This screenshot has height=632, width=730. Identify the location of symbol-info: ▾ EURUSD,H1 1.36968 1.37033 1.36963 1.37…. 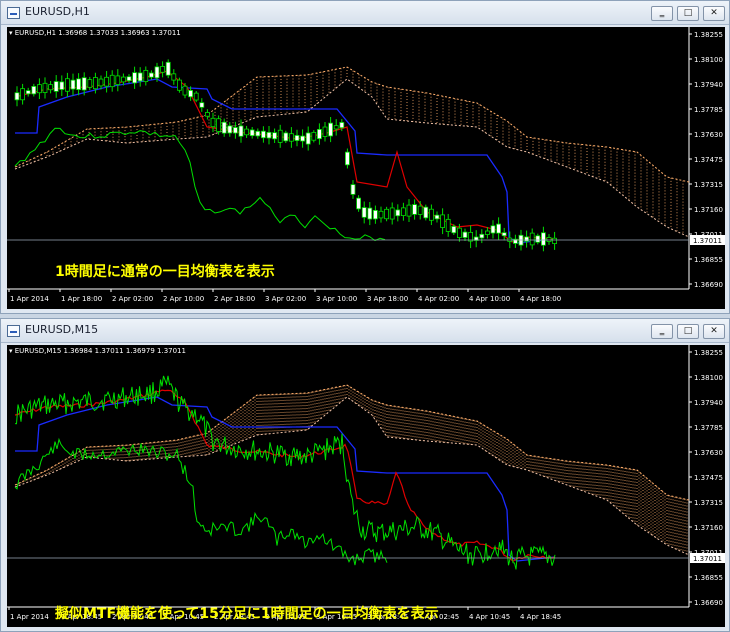
(95, 33).